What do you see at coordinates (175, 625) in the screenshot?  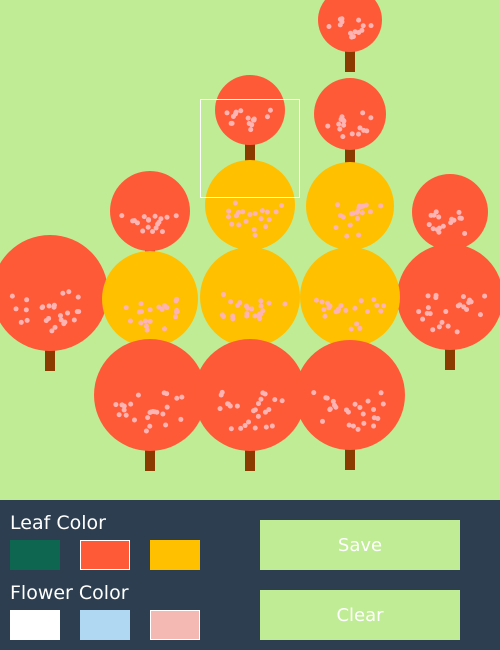 I see `flower-swatch-pink` at bounding box center [175, 625].